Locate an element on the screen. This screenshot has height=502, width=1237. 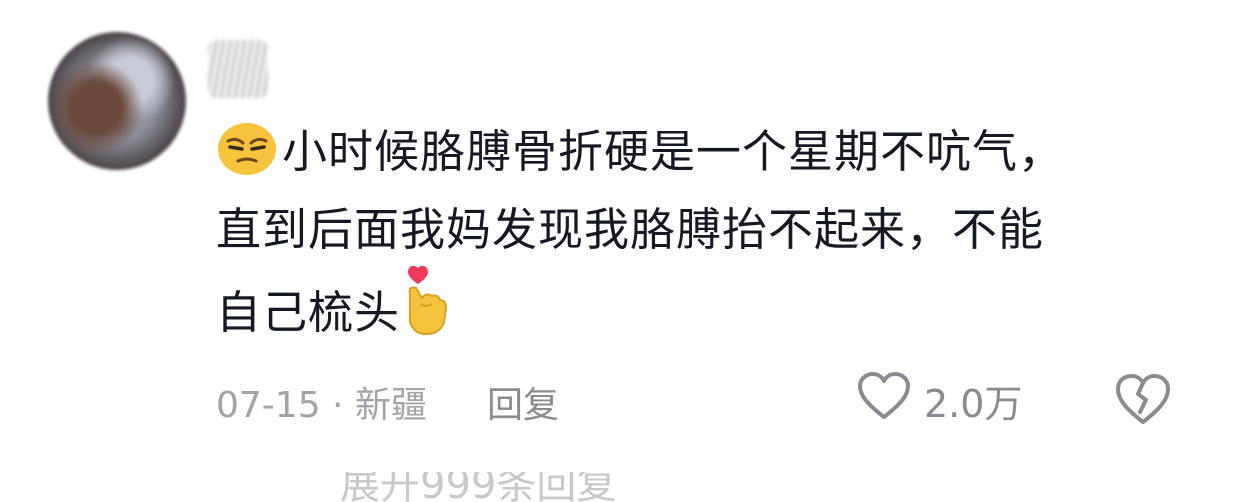
expand-replies-link: 展开999条回复 is located at coordinates (500, 487).